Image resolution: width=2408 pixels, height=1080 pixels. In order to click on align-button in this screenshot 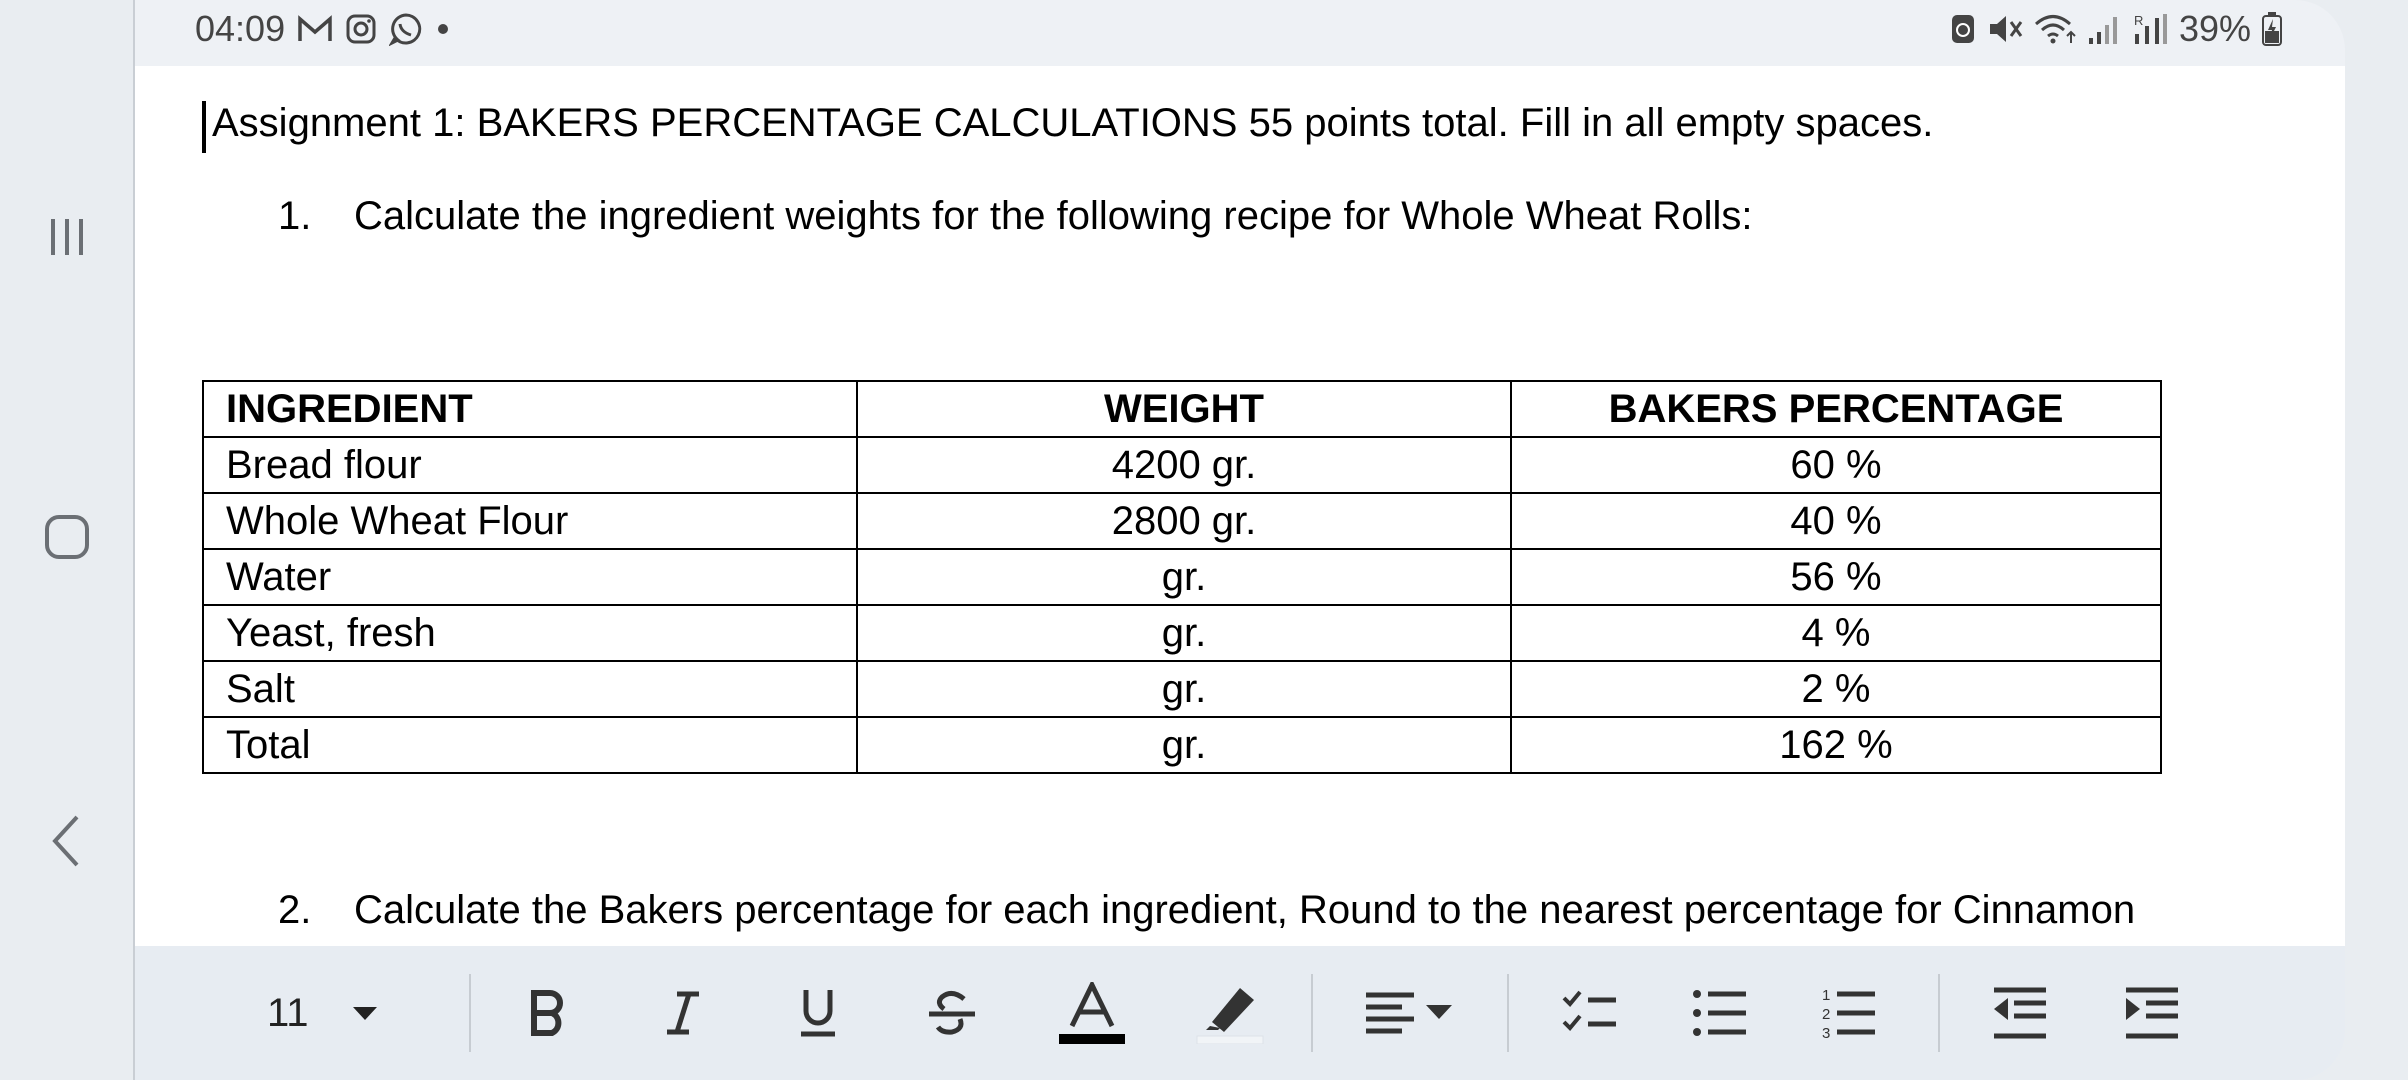, I will do `click(1409, 1013)`.